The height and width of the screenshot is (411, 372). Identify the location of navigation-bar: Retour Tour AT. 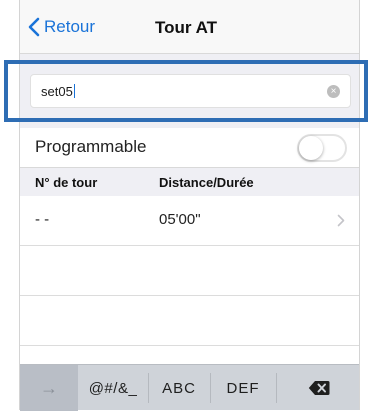
(189, 27).